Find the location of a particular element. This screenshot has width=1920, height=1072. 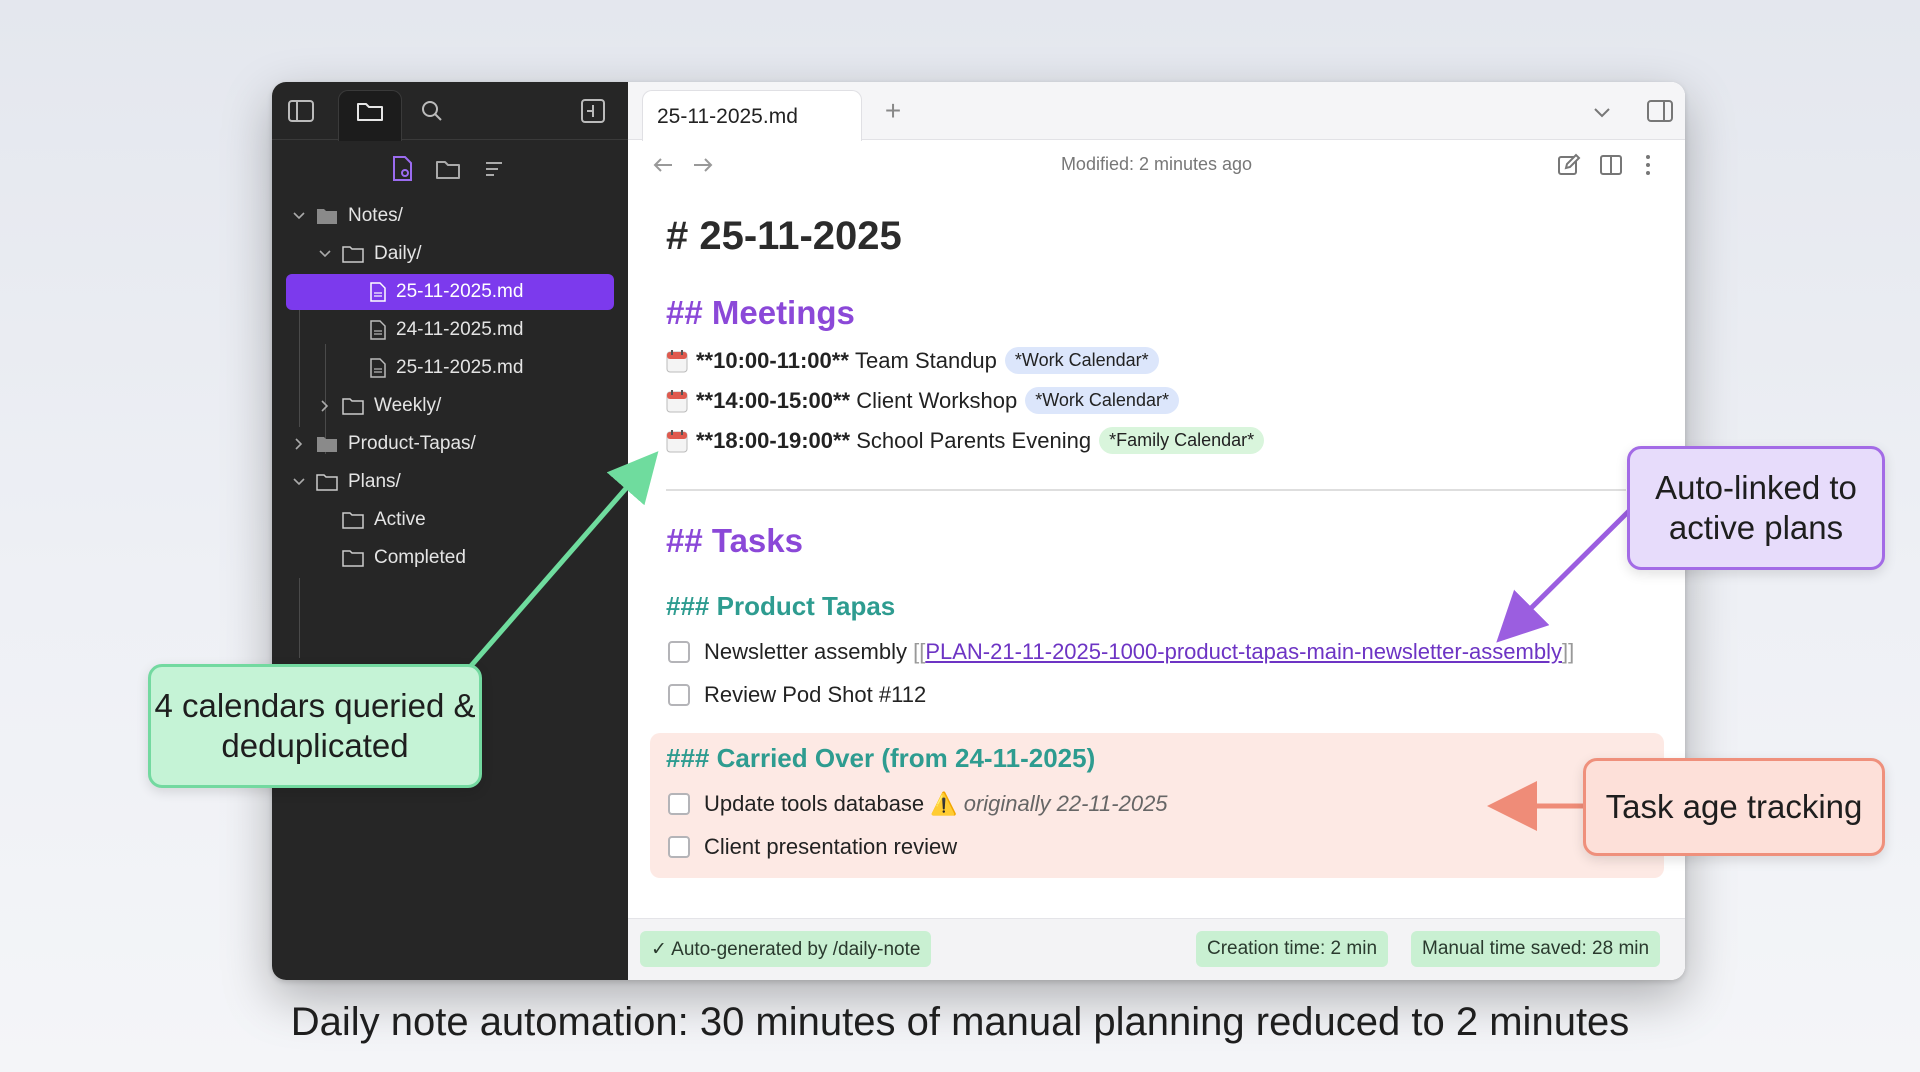

note-toolbar: Modified: 2 minutes ago is located at coordinates (1156, 165).